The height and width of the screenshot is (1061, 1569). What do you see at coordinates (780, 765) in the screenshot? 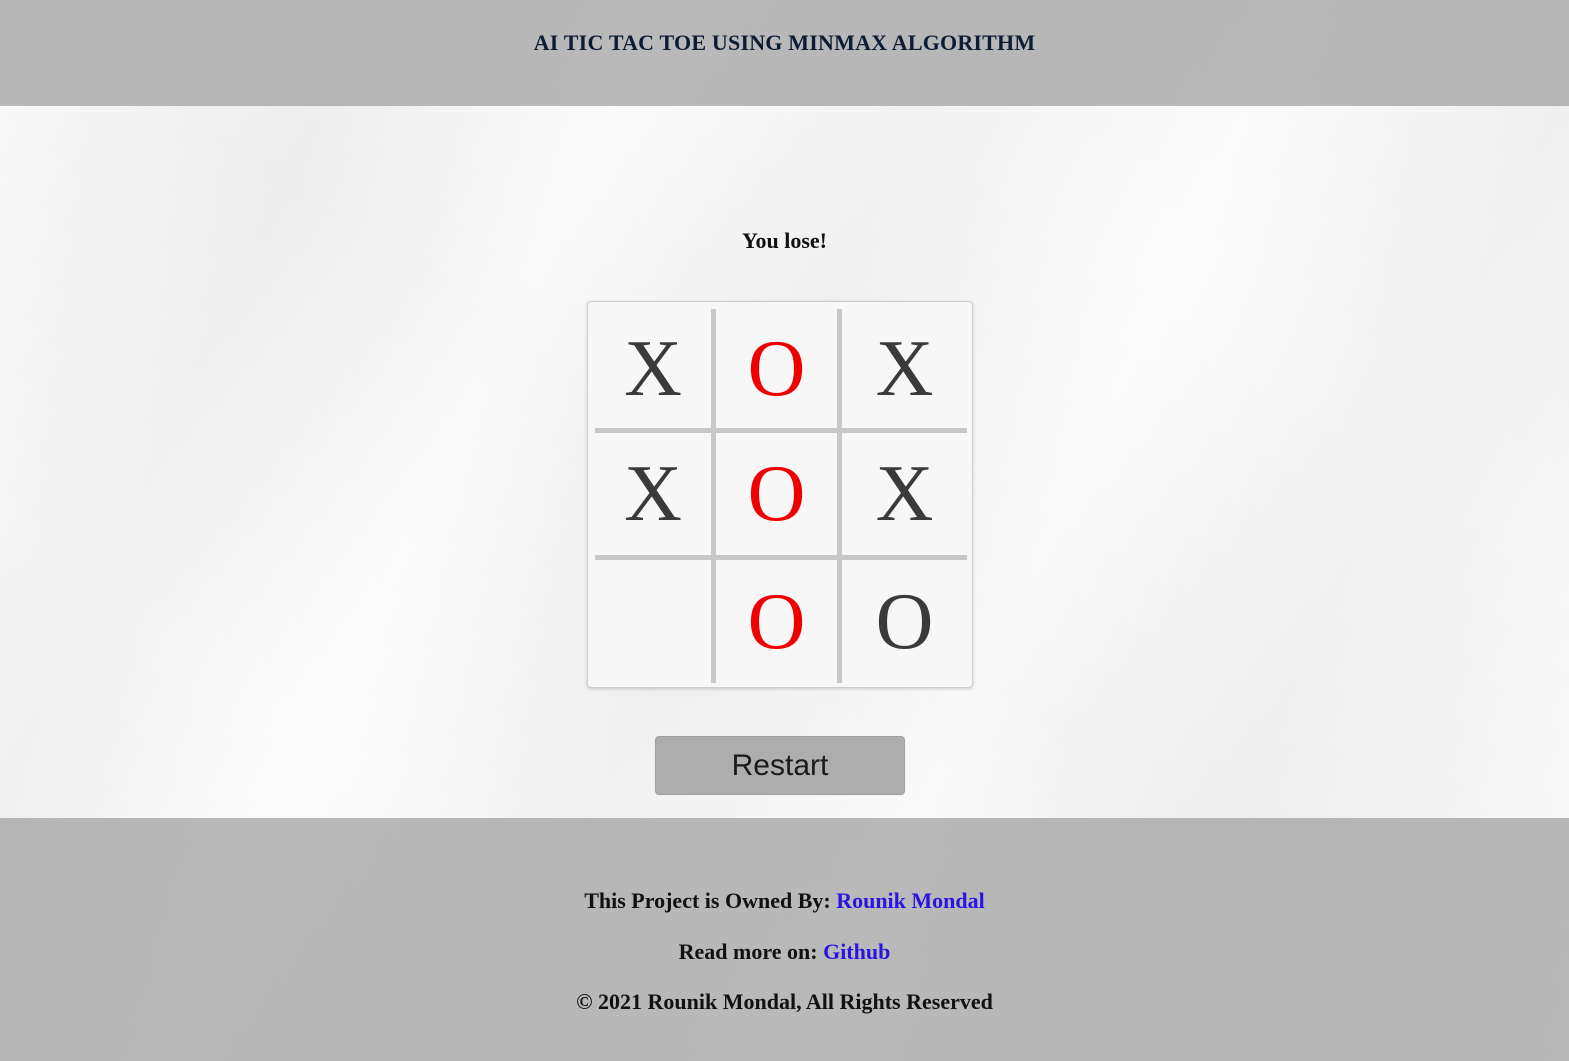
I see `restart-button: Restart` at bounding box center [780, 765].